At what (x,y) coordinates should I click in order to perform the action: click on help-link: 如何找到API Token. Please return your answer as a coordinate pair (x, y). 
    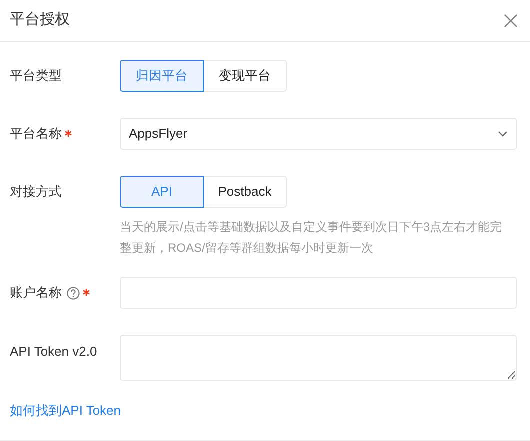
    Looking at the image, I should click on (66, 410).